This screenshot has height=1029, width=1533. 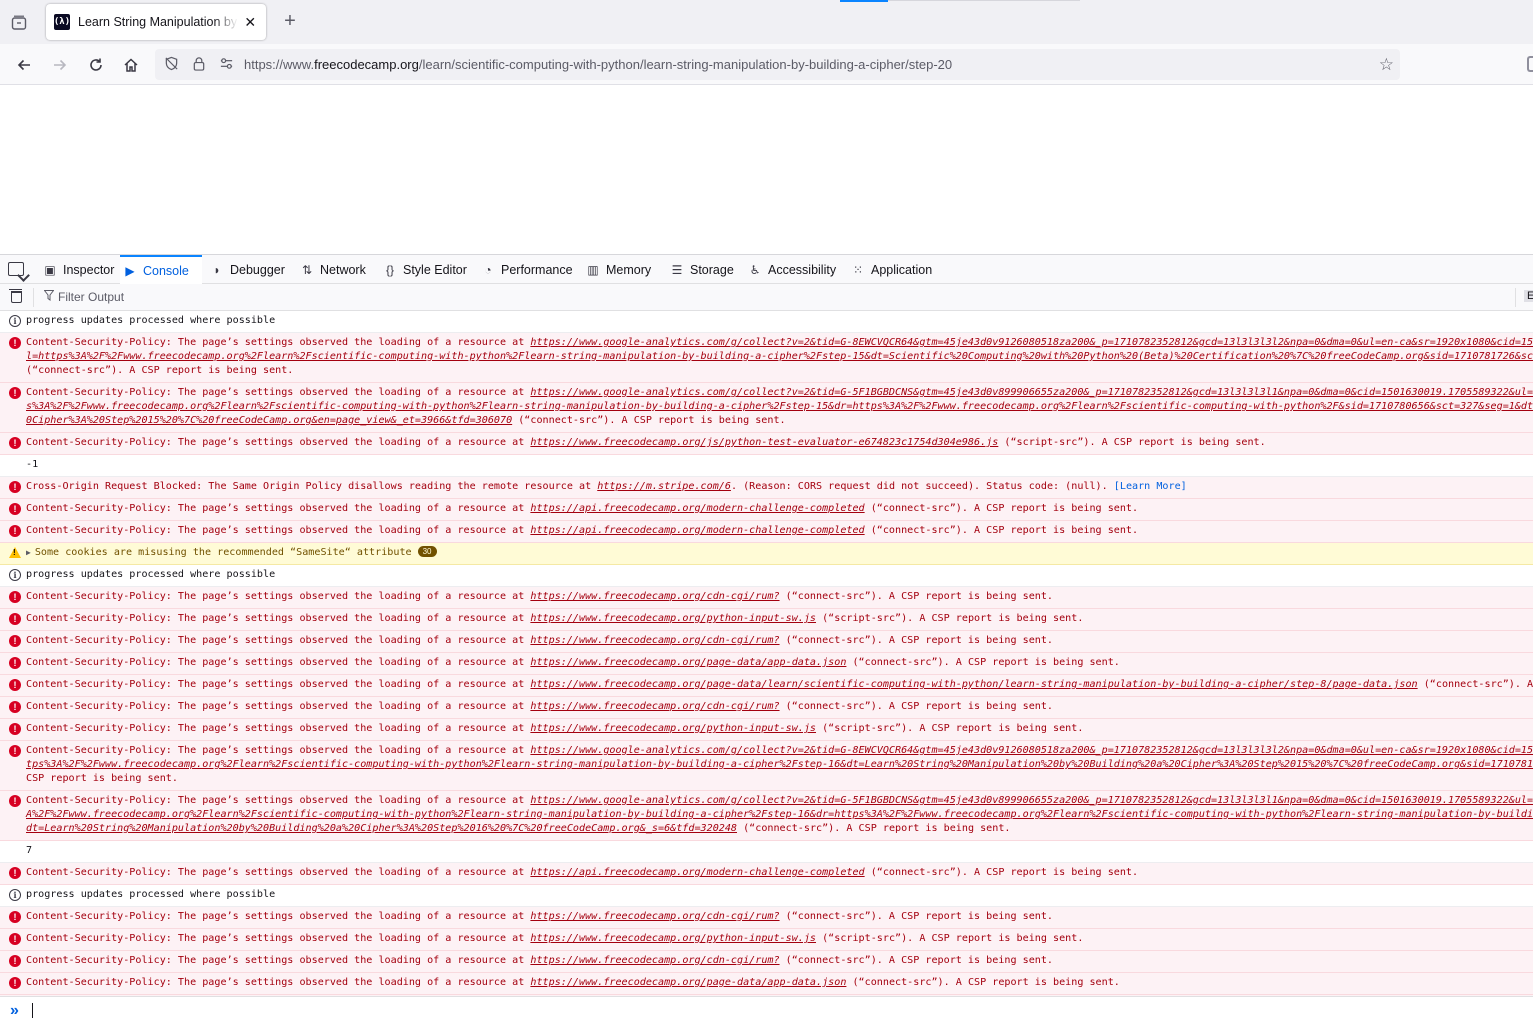 What do you see at coordinates (528, 269) in the screenshot?
I see `devtools-tab-performance: ◔ Performance` at bounding box center [528, 269].